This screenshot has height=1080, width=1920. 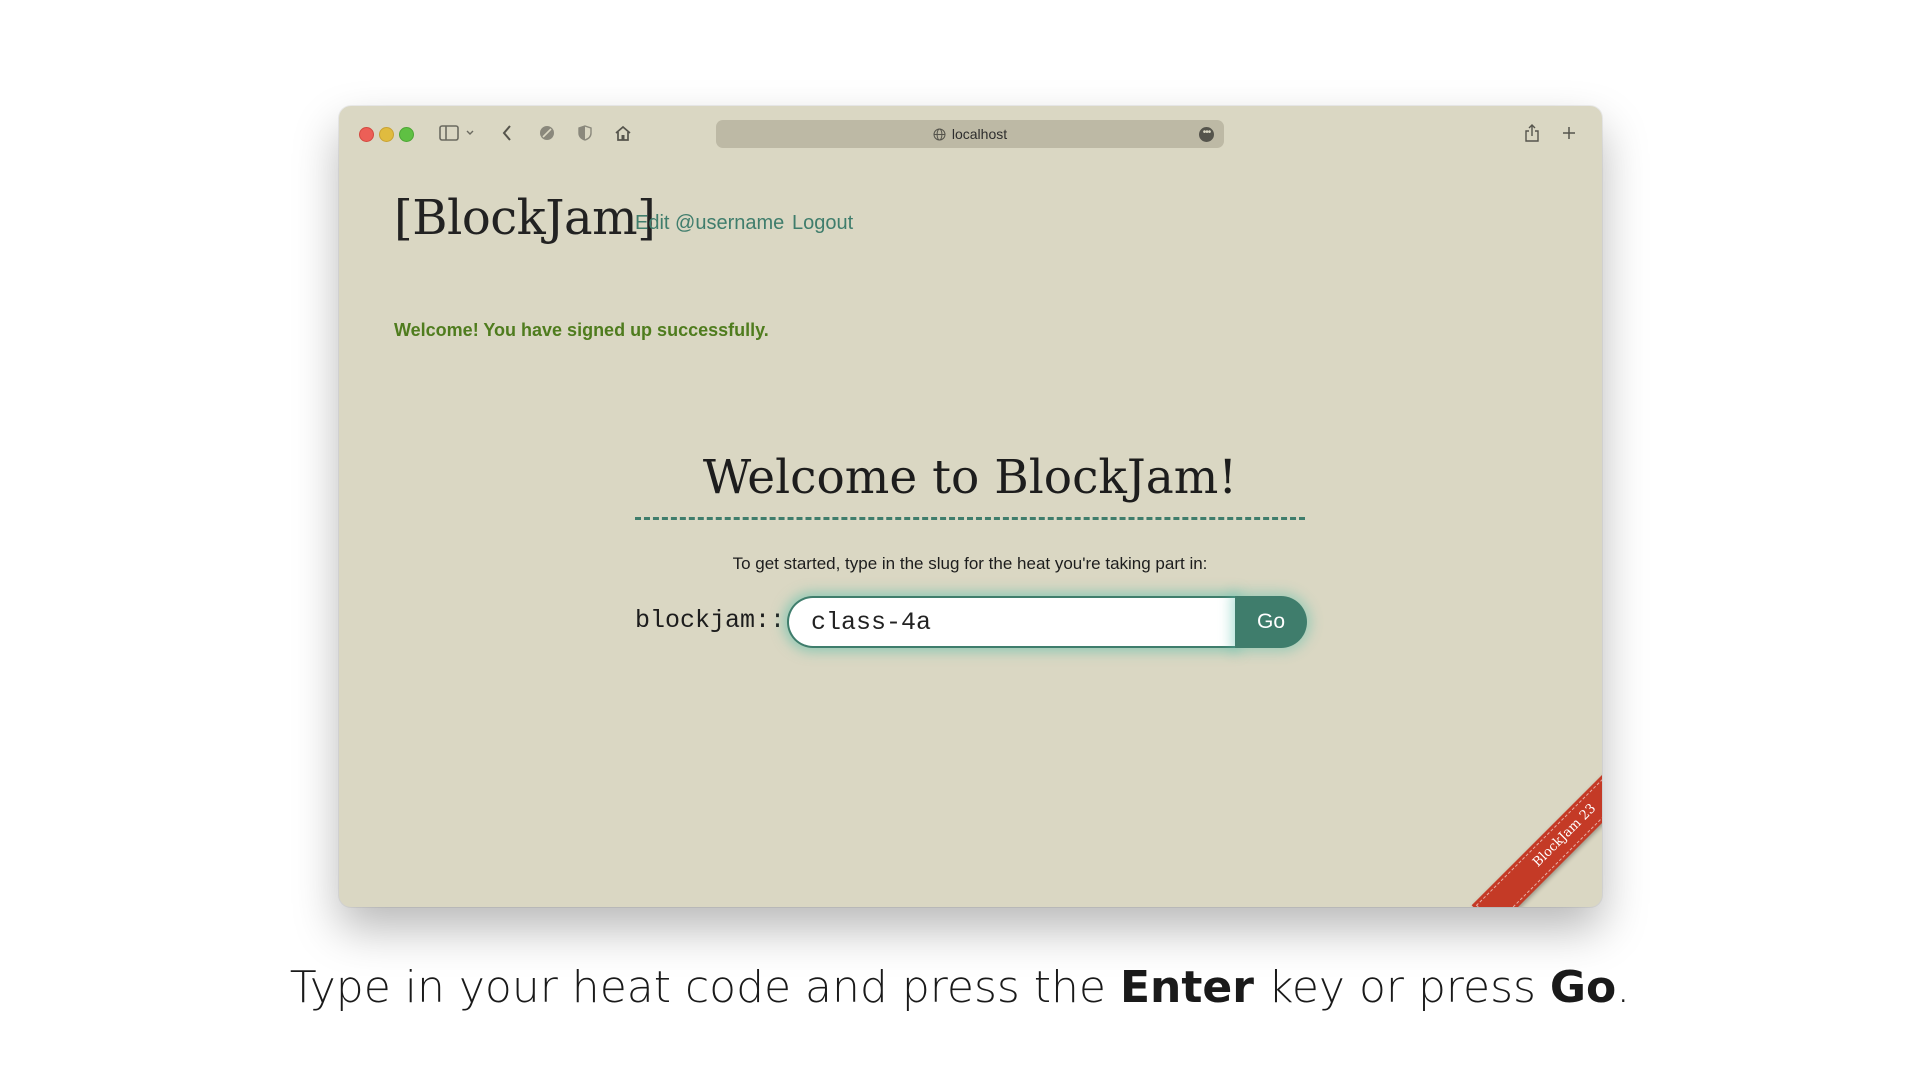 I want to click on title-divider, so click(x=970, y=518).